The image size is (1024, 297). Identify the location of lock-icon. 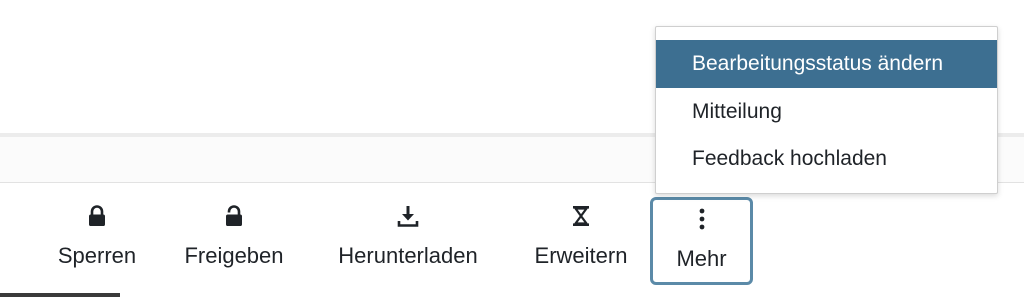
(97, 216).